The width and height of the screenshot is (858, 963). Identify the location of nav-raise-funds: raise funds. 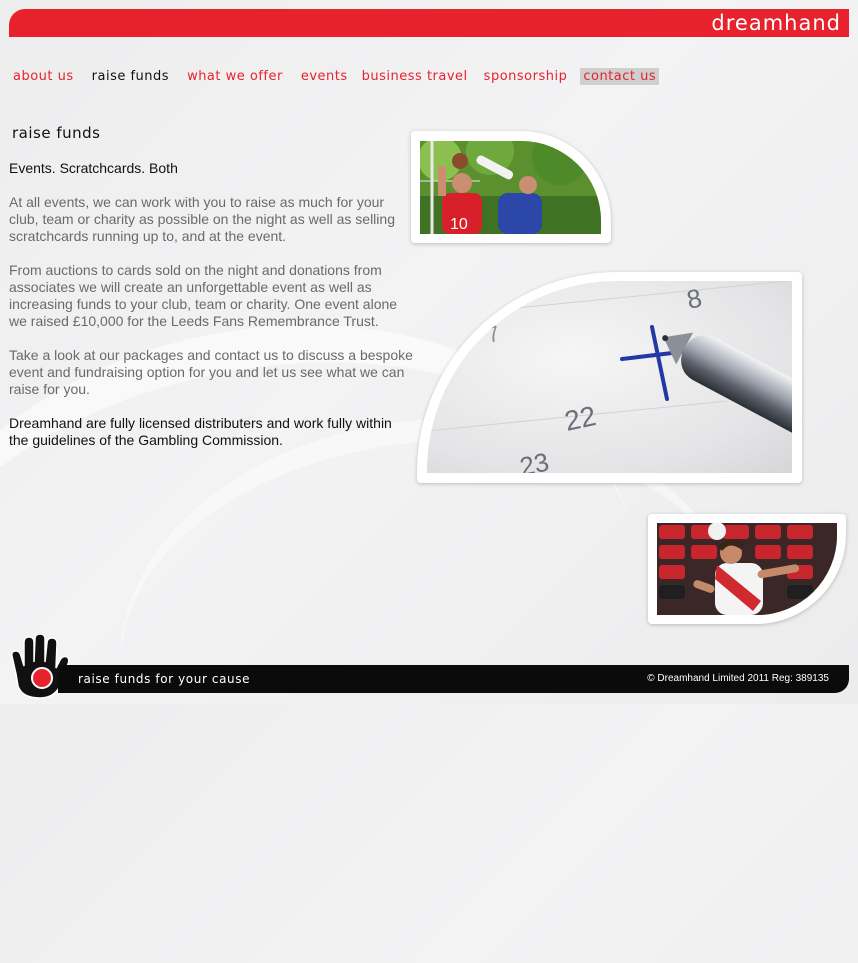
(130, 76).